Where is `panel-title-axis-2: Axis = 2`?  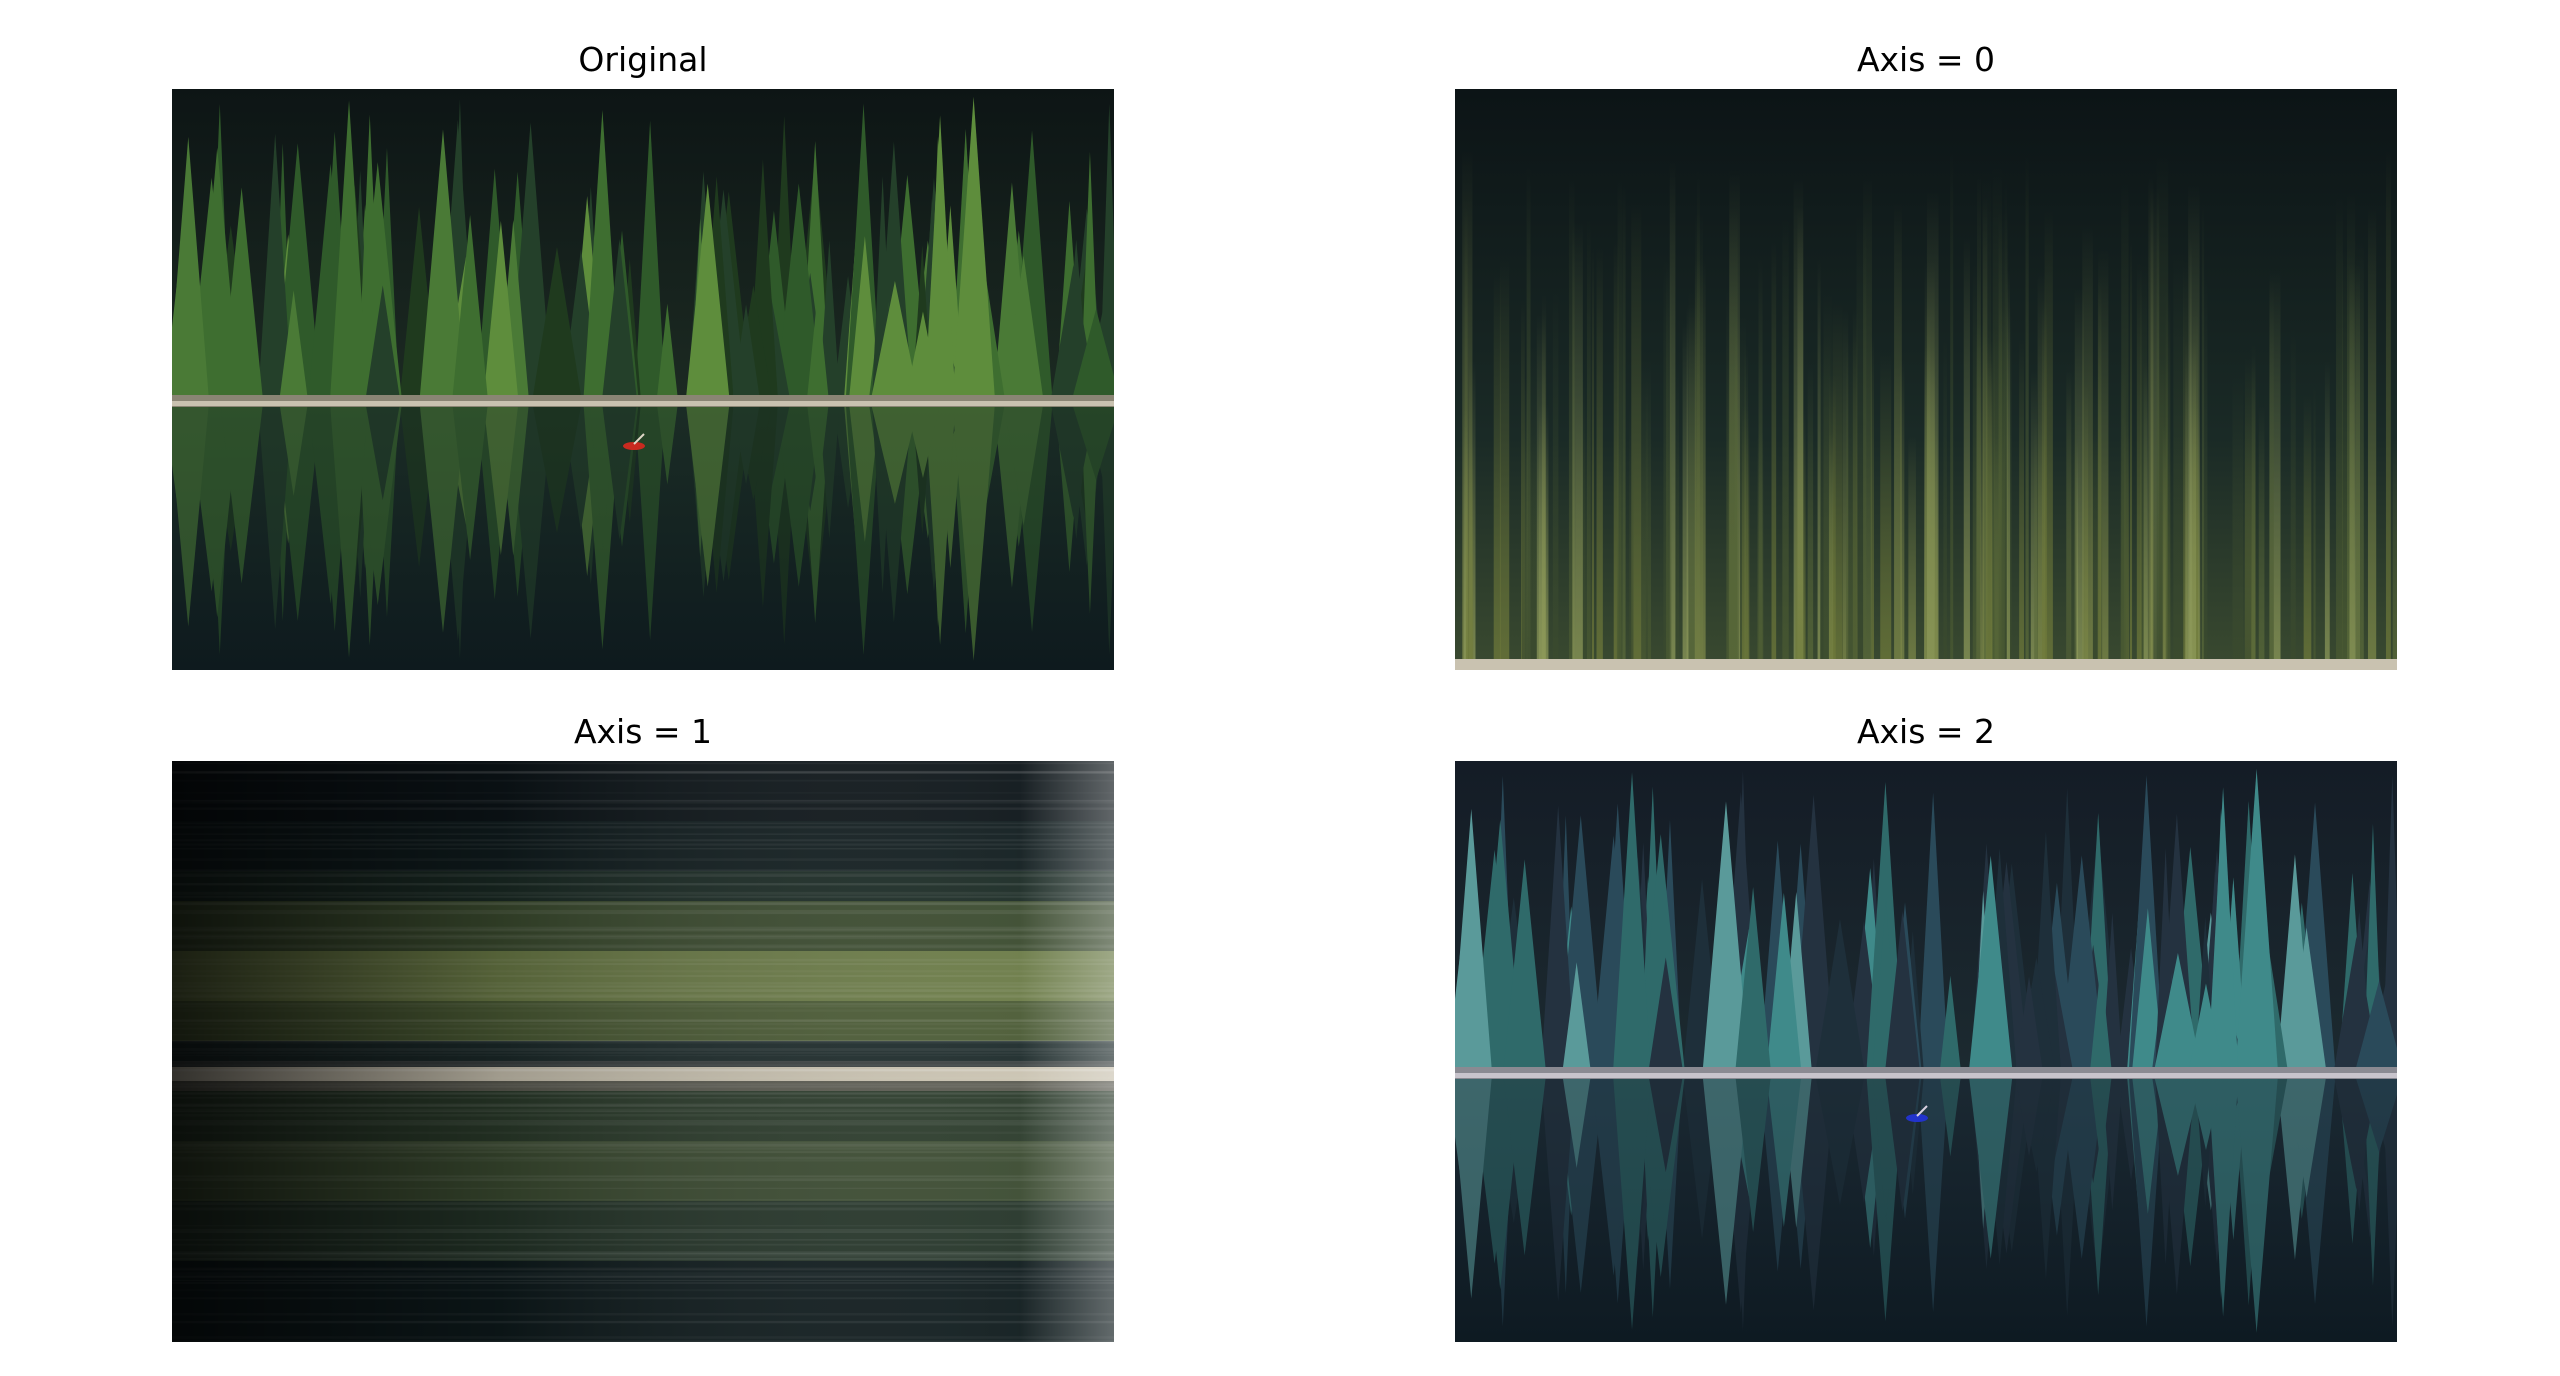
panel-title-axis-2: Axis = 2 is located at coordinates (1926, 731).